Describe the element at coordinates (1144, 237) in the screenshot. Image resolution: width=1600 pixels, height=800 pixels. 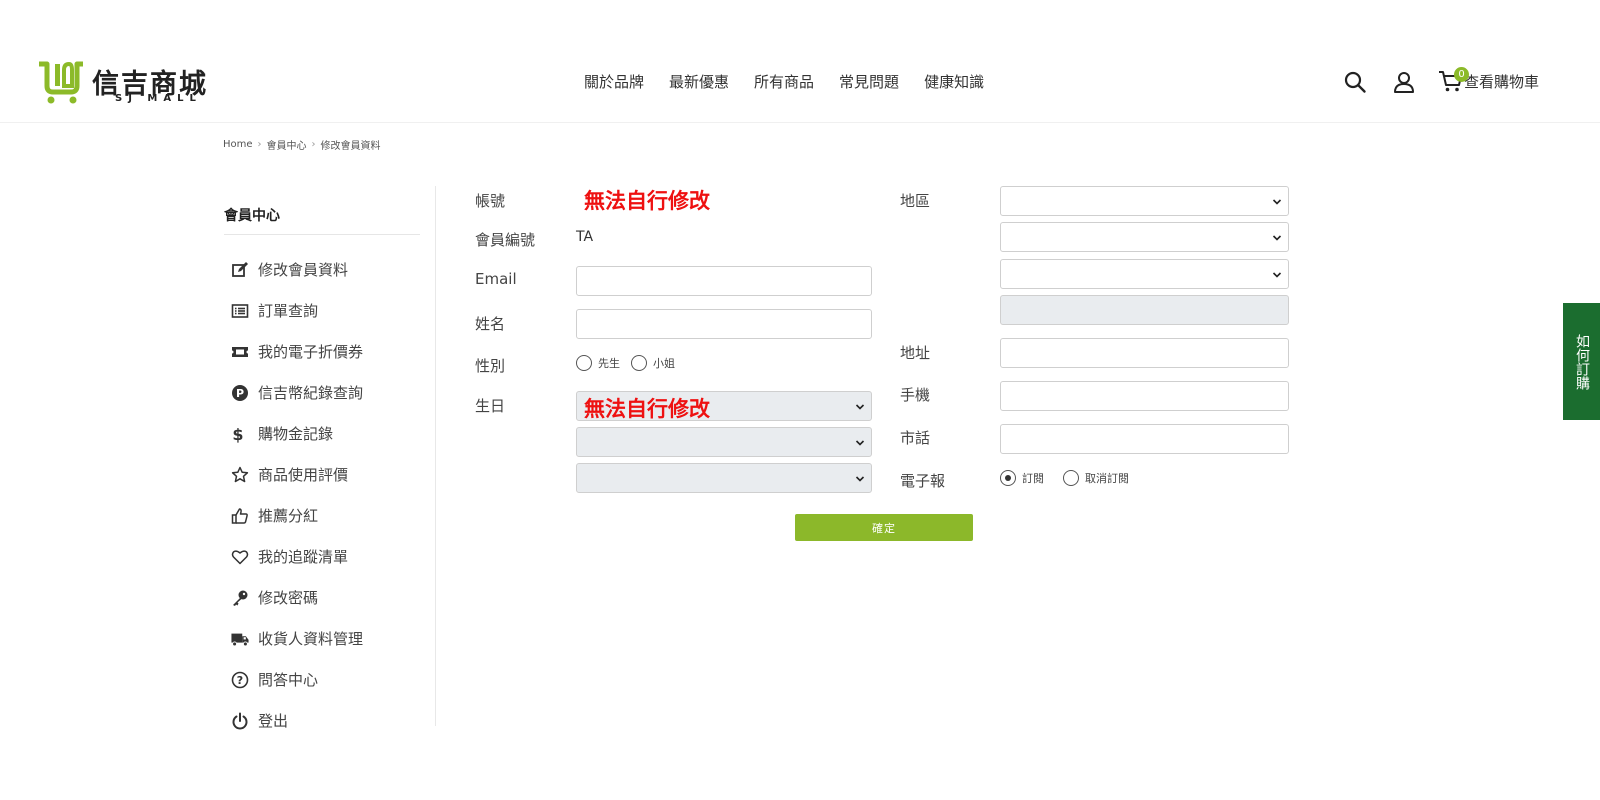
I see `region-city-select` at that location.